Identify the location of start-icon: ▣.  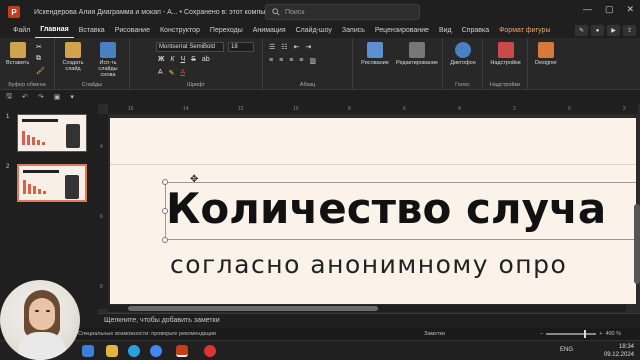
(57, 97).